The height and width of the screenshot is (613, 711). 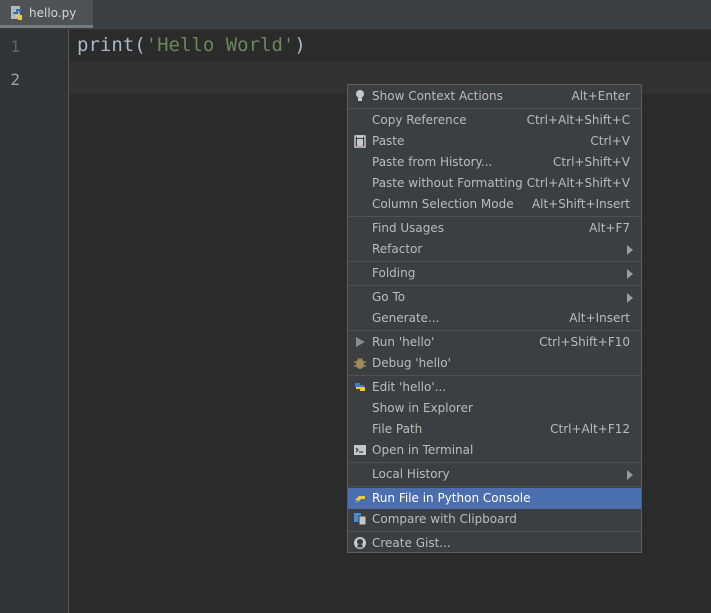 I want to click on python-file-icon, so click(x=17, y=13).